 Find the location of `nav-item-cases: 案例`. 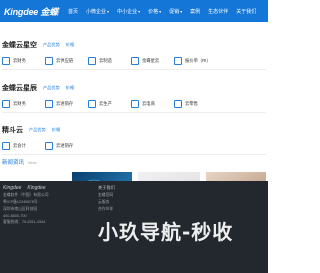

nav-item-cases: 案例 is located at coordinates (195, 11).